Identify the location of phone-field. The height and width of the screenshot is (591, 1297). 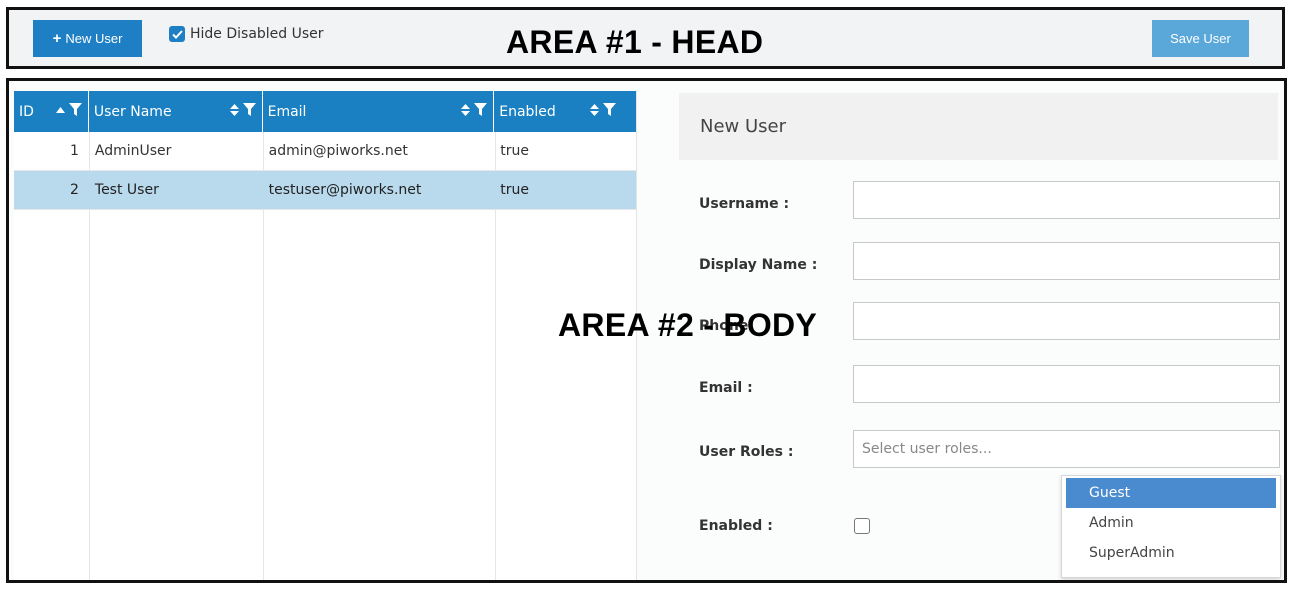
(1066, 321).